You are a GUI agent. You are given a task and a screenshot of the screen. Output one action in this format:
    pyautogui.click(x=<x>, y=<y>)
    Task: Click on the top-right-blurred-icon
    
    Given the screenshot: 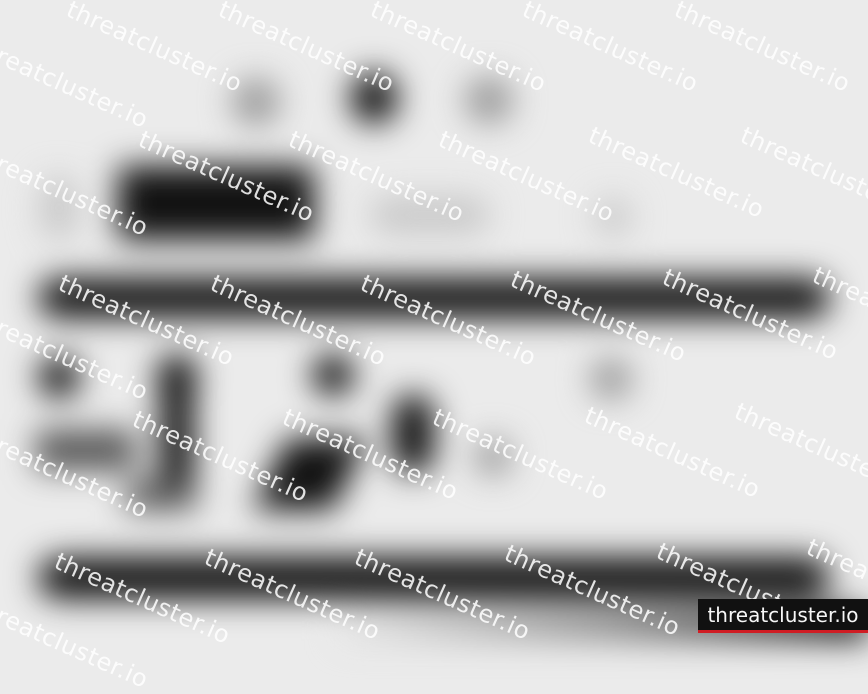 What is the action you would take?
    pyautogui.click(x=489, y=100)
    